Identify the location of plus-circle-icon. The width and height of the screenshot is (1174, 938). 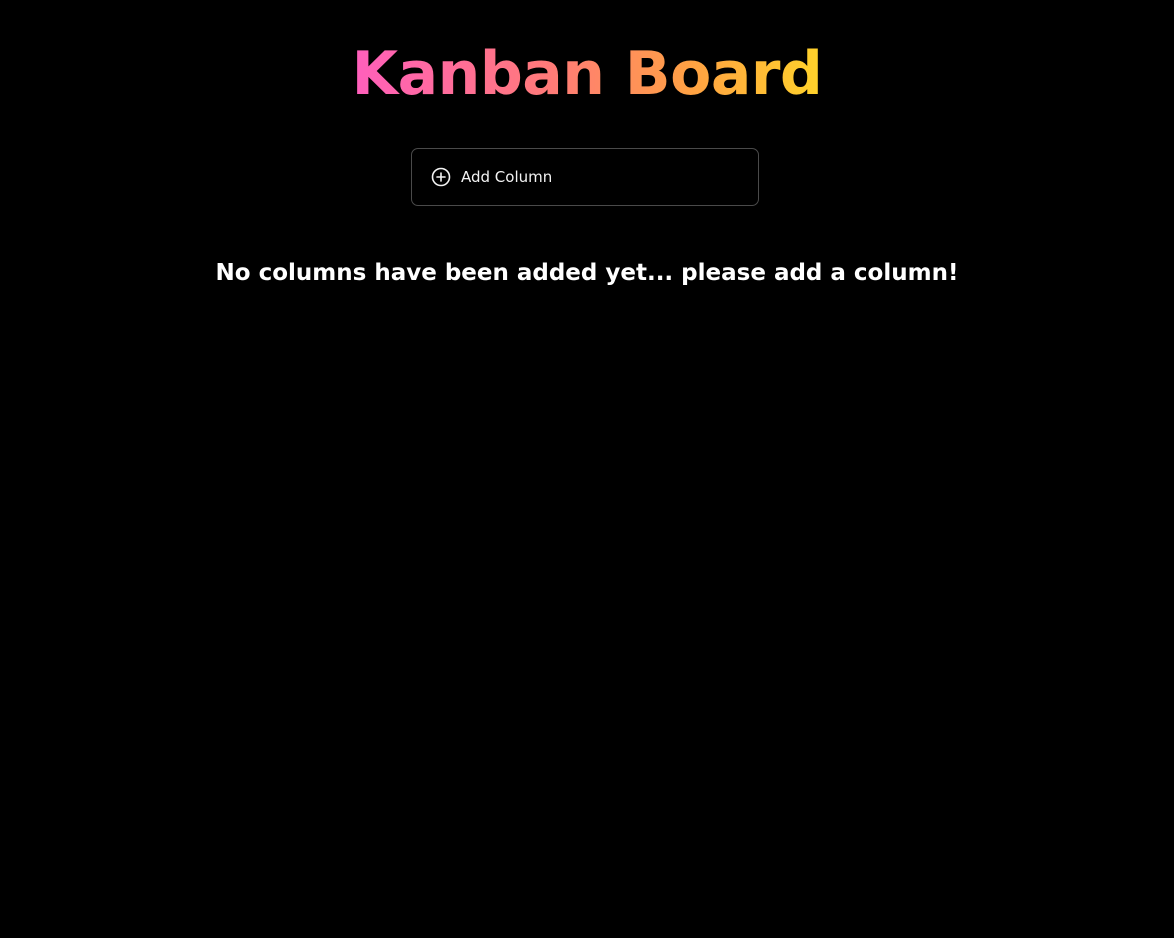
(441, 177).